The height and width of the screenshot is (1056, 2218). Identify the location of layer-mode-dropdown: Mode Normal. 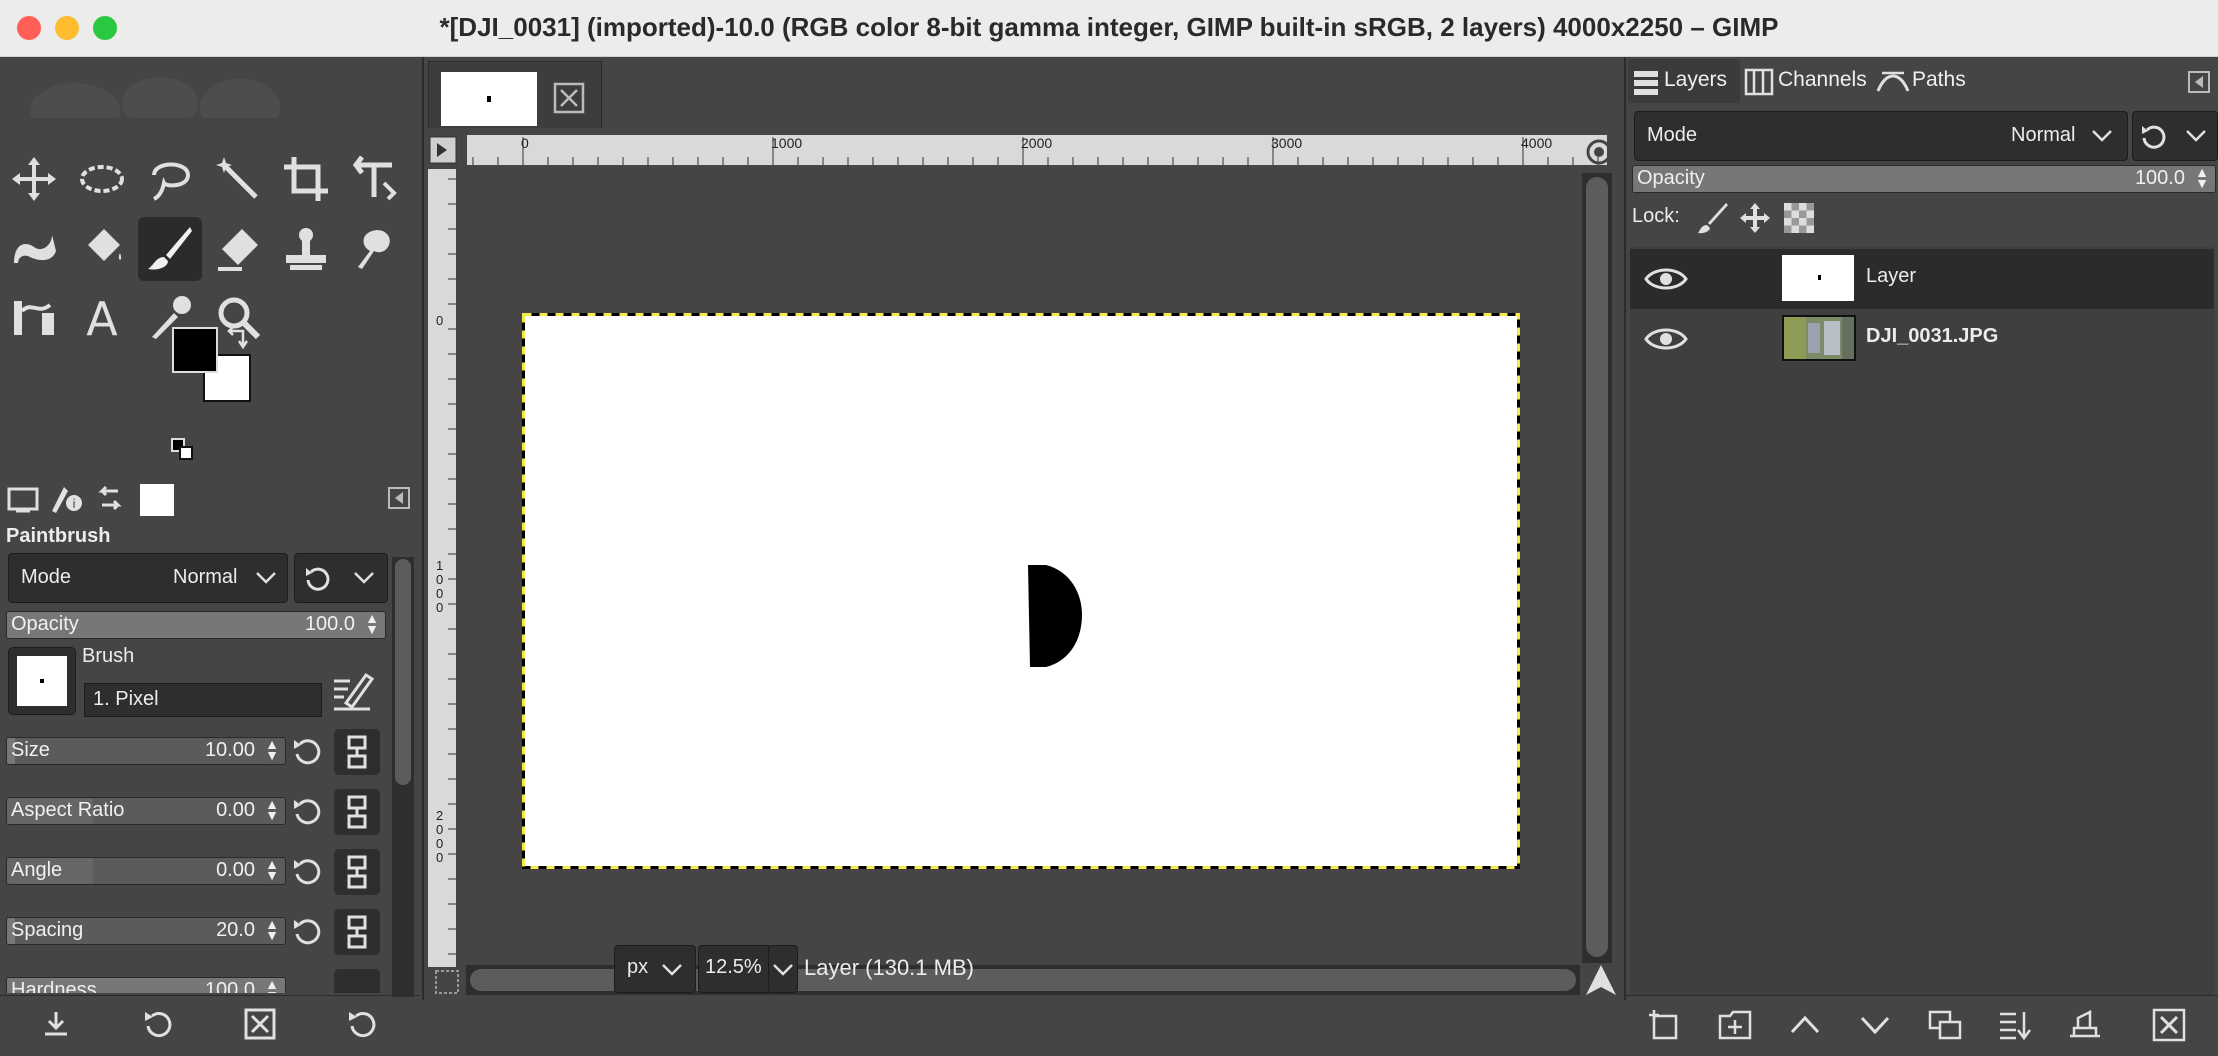
(1881, 136).